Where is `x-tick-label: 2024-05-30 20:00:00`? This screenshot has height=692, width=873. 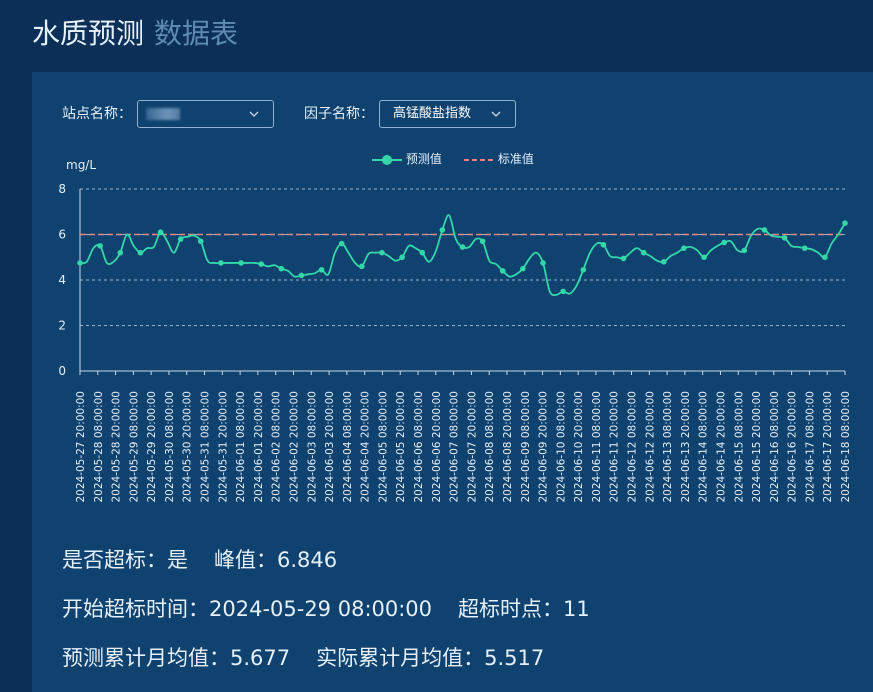
x-tick-label: 2024-05-30 20:00:00 is located at coordinates (188, 447).